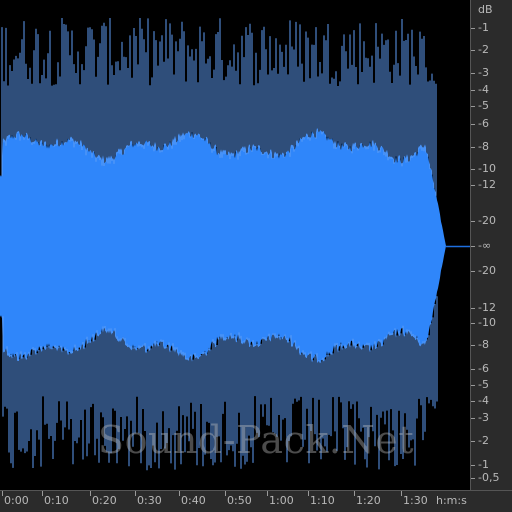 Image resolution: width=512 pixels, height=512 pixels. Describe the element at coordinates (485, 9) in the screenshot. I see `amplitude-unit-label: dB` at that location.